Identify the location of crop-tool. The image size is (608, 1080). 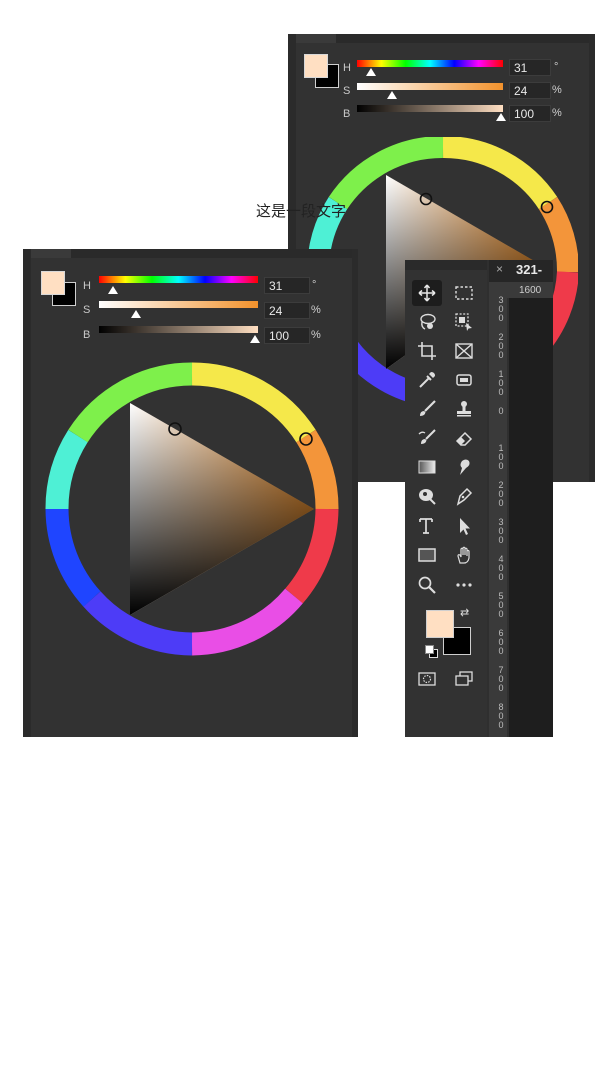
(427, 351).